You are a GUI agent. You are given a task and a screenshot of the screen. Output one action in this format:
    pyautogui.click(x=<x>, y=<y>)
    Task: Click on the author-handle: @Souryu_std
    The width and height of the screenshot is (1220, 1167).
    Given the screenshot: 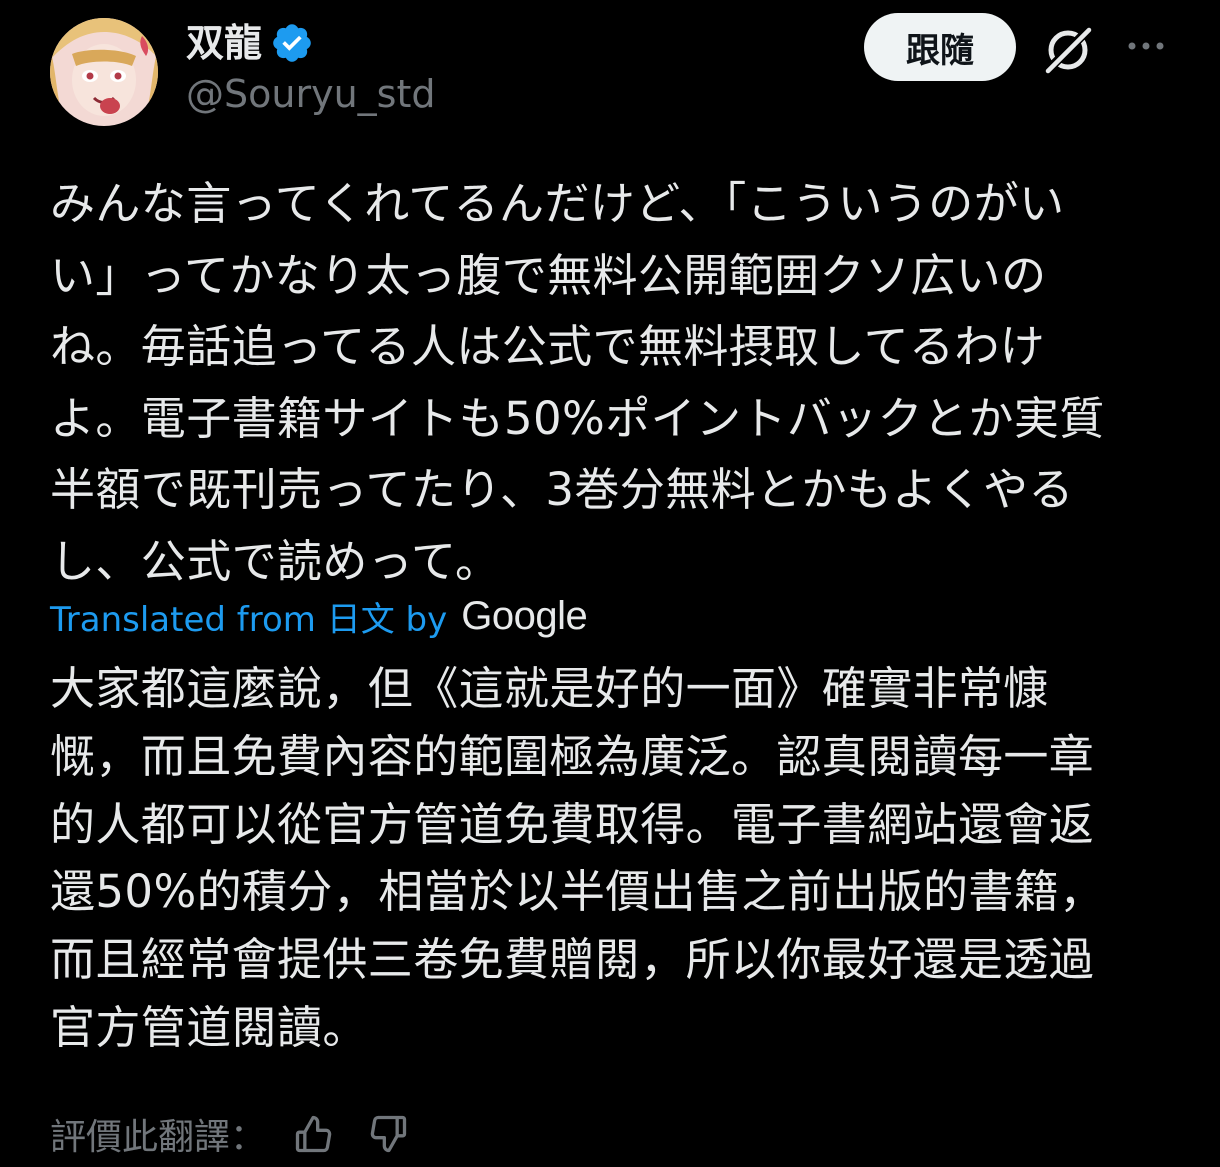 What is the action you would take?
    pyautogui.click(x=310, y=94)
    